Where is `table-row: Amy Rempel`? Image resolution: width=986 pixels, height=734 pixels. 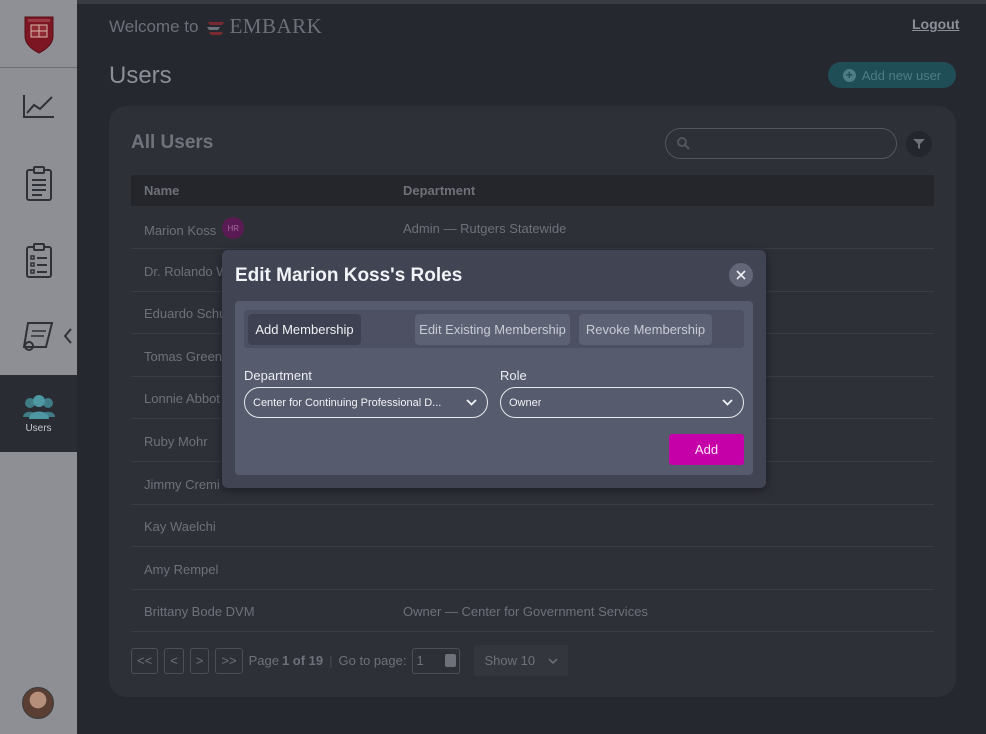
table-row: Amy Rempel is located at coordinates (532, 569).